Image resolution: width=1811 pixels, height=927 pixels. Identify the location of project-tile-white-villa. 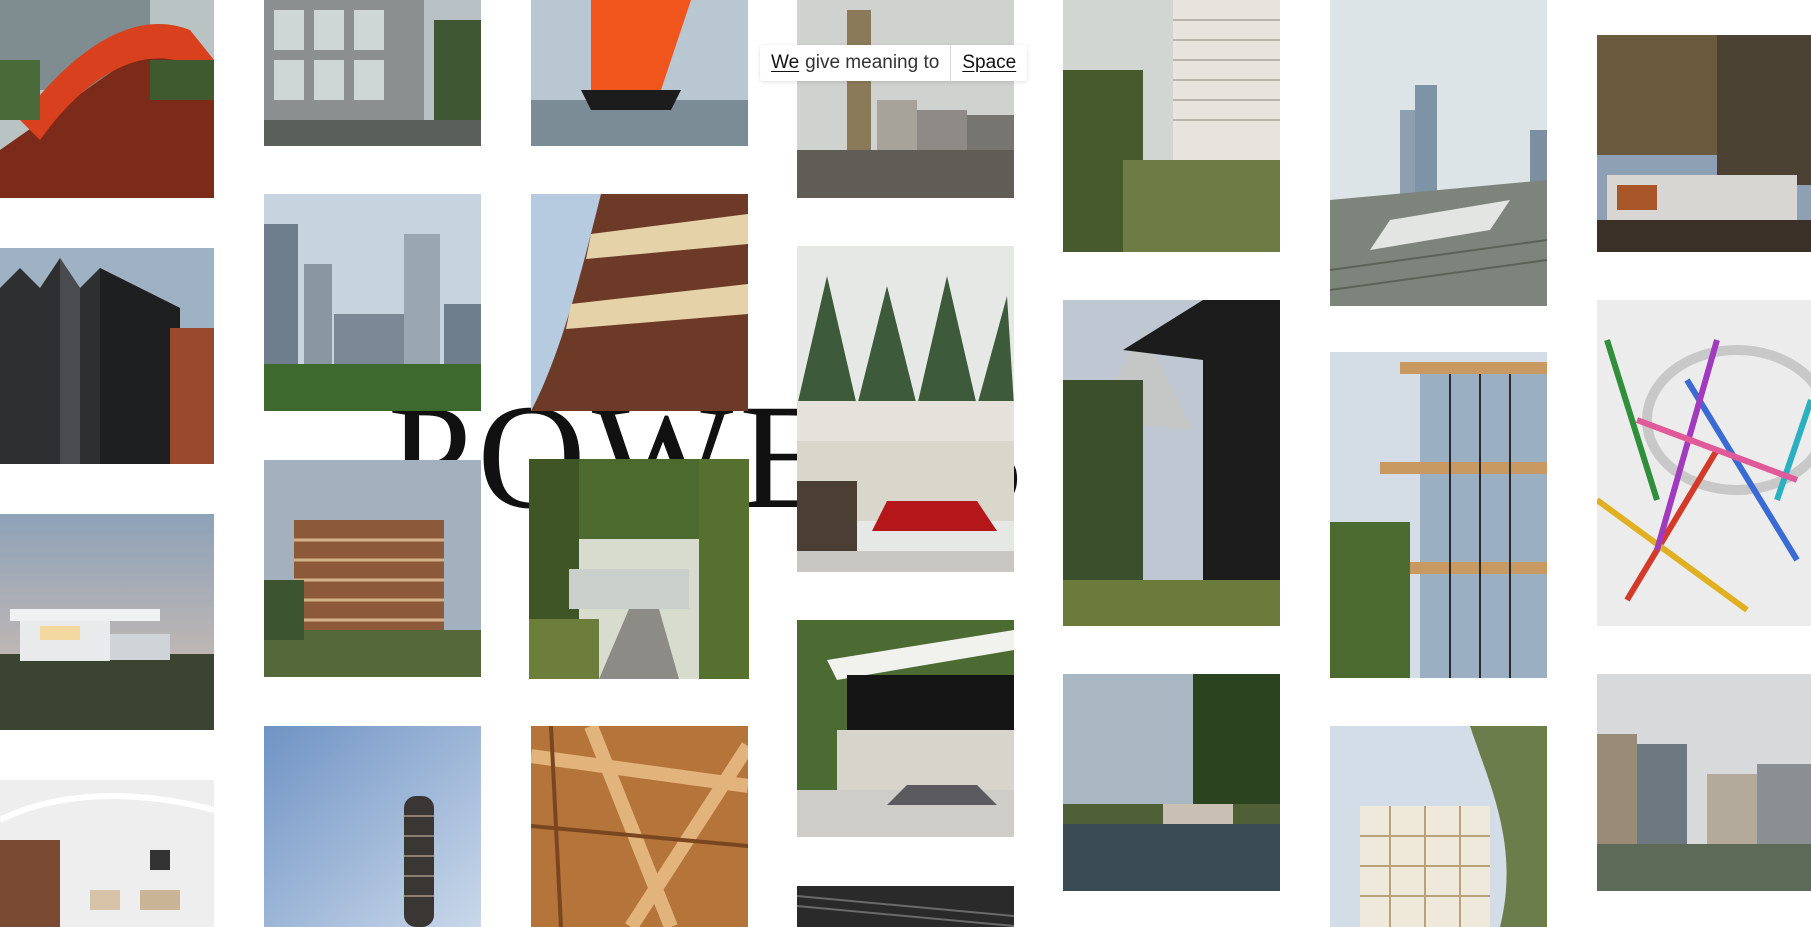
(107, 622).